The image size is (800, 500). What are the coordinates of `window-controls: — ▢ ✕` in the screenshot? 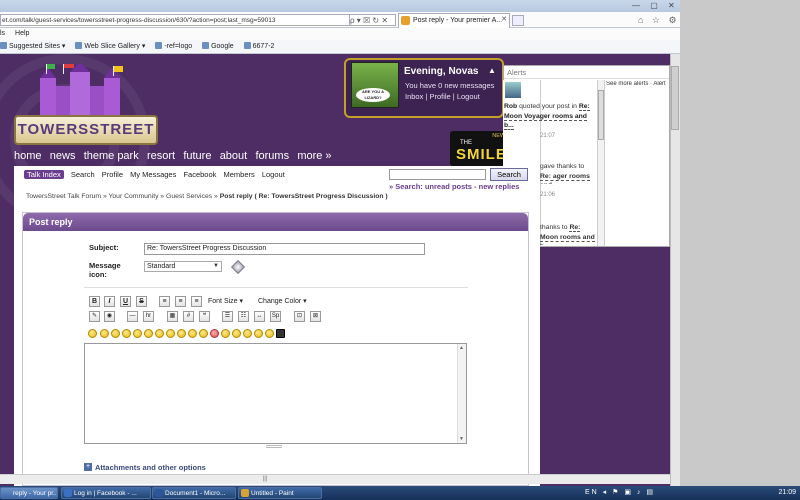 It's located at (656, 6).